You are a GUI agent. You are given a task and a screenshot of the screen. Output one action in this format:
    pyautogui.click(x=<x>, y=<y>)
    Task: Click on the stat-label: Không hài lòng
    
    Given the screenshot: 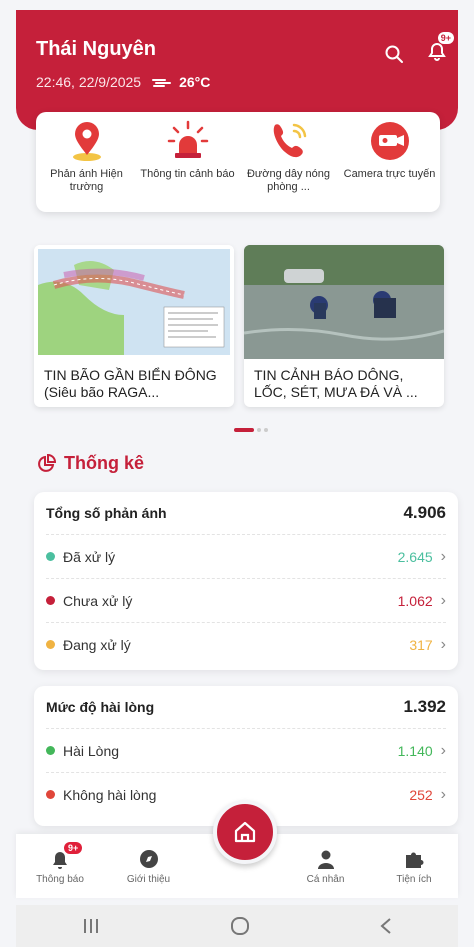 What is the action you would take?
    pyautogui.click(x=110, y=794)
    